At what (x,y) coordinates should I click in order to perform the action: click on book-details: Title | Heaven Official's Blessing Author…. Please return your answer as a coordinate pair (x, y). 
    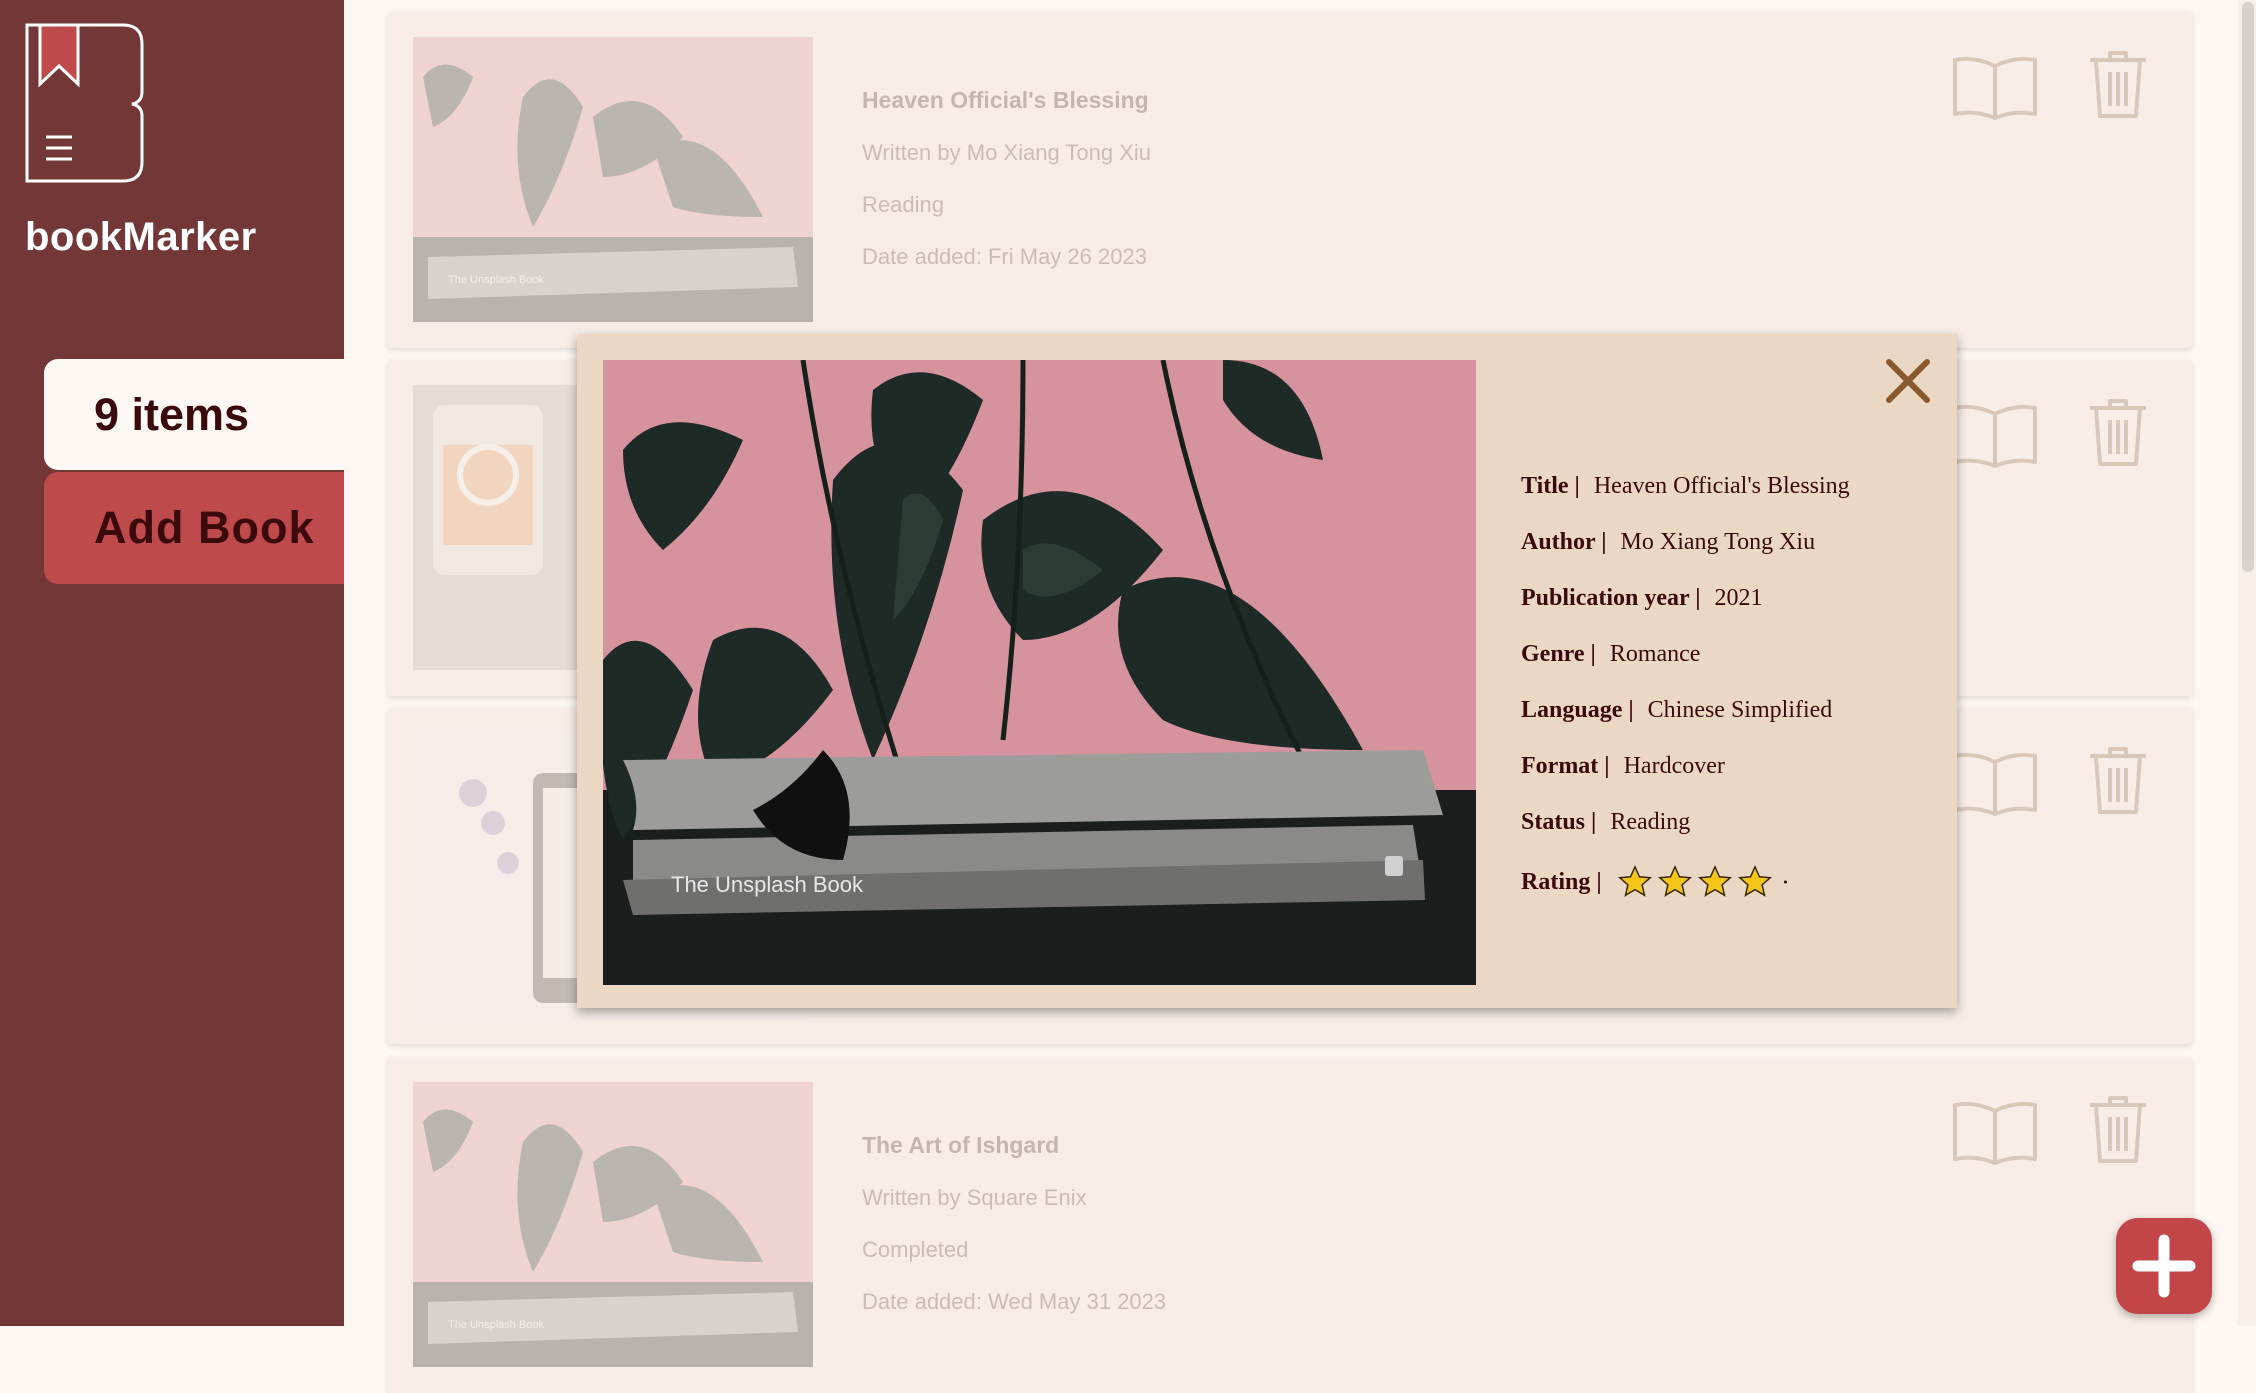
    Looking at the image, I should click on (1685, 686).